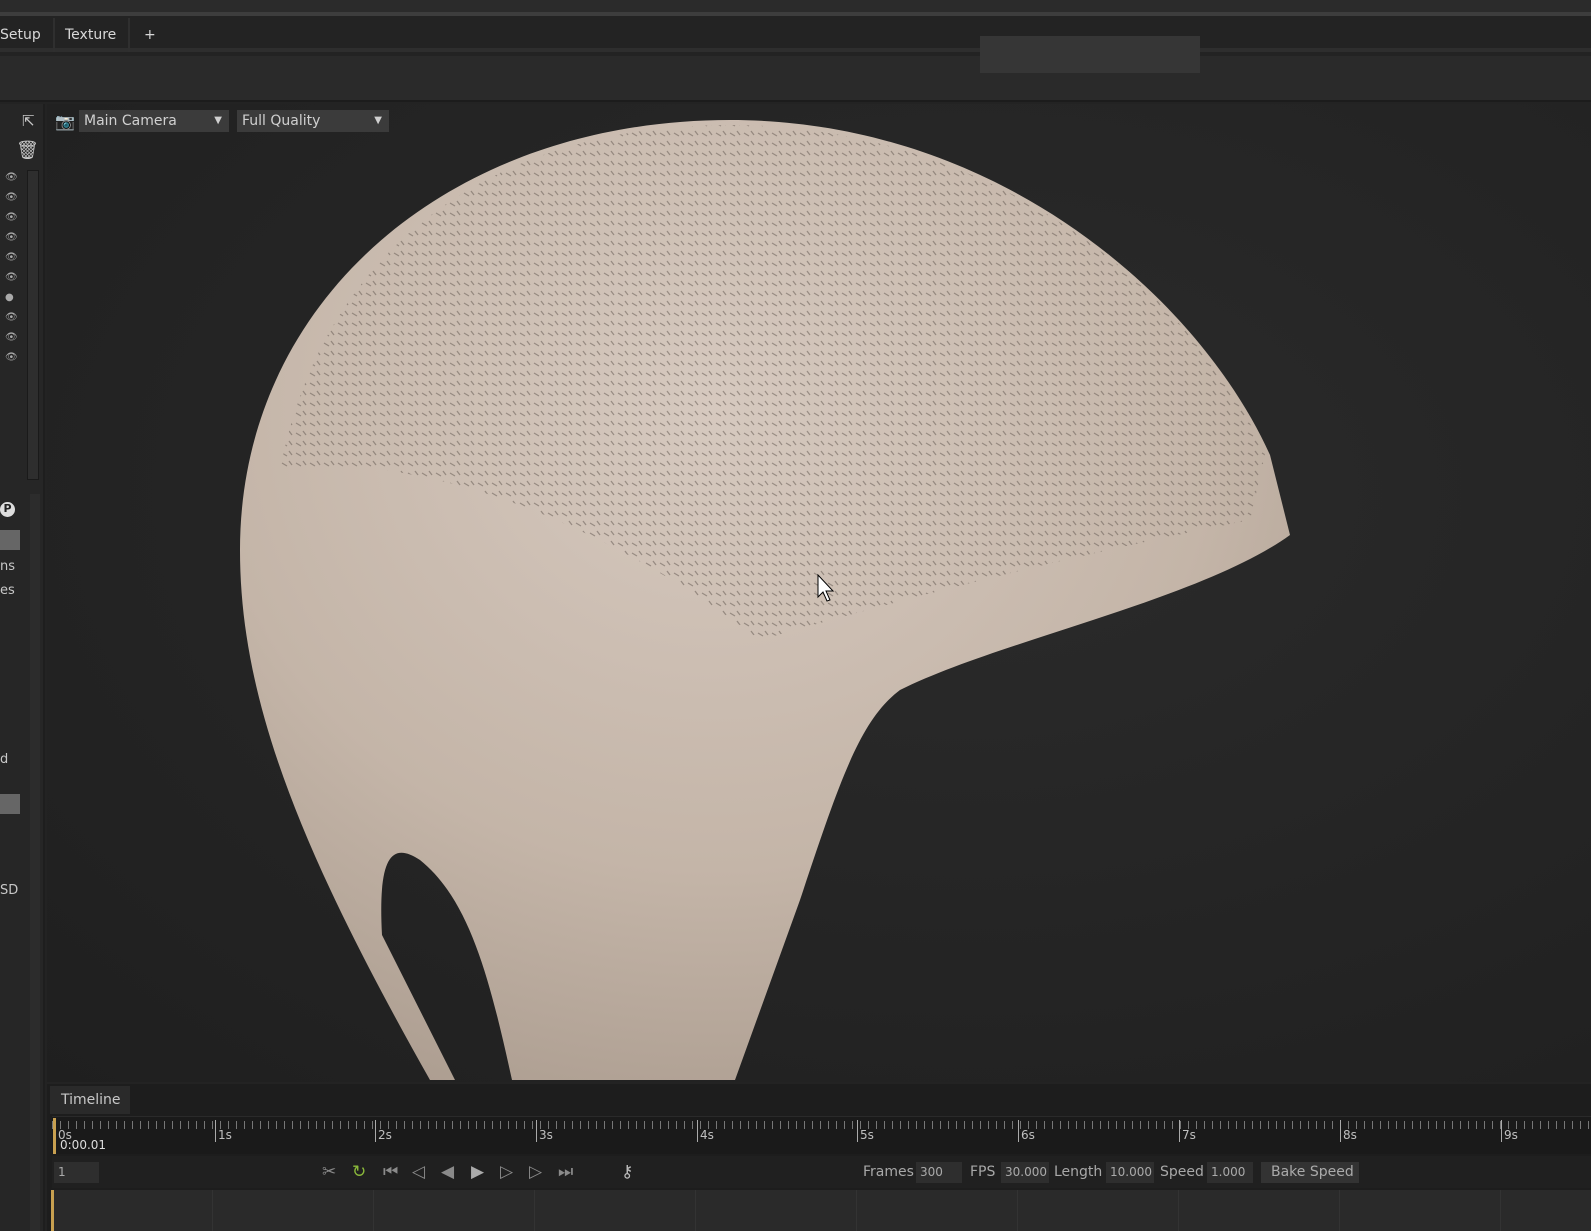 The width and height of the screenshot is (1591, 1231). Describe the element at coordinates (1026, 1131) in the screenshot. I see `tick-label: 6s` at that location.